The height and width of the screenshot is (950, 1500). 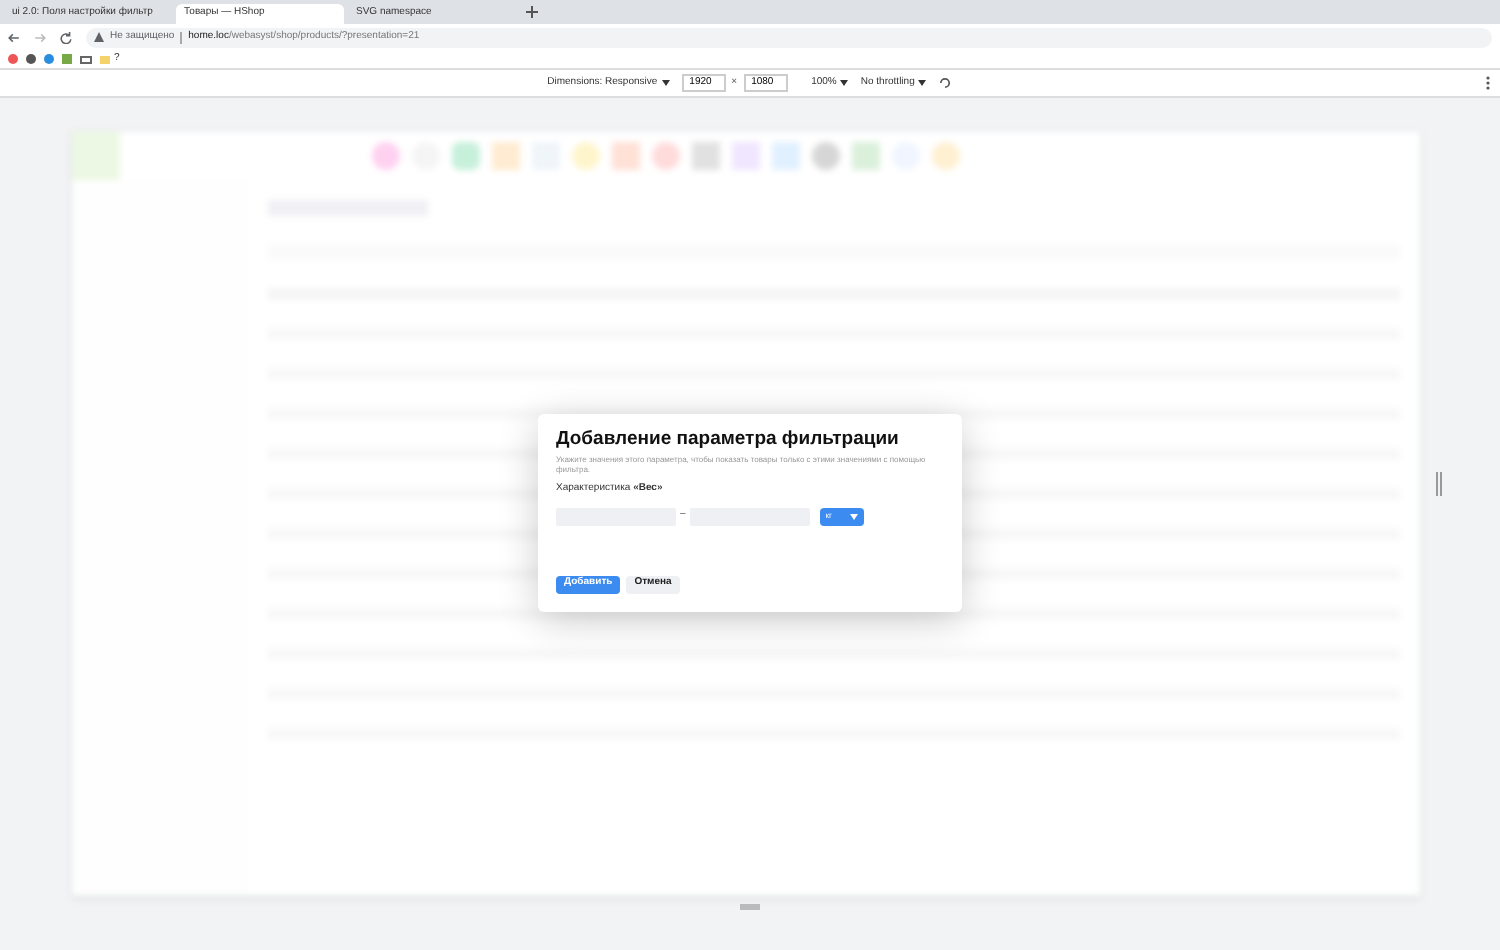 What do you see at coordinates (86, 59) in the screenshot?
I see `monitor-icon` at bounding box center [86, 59].